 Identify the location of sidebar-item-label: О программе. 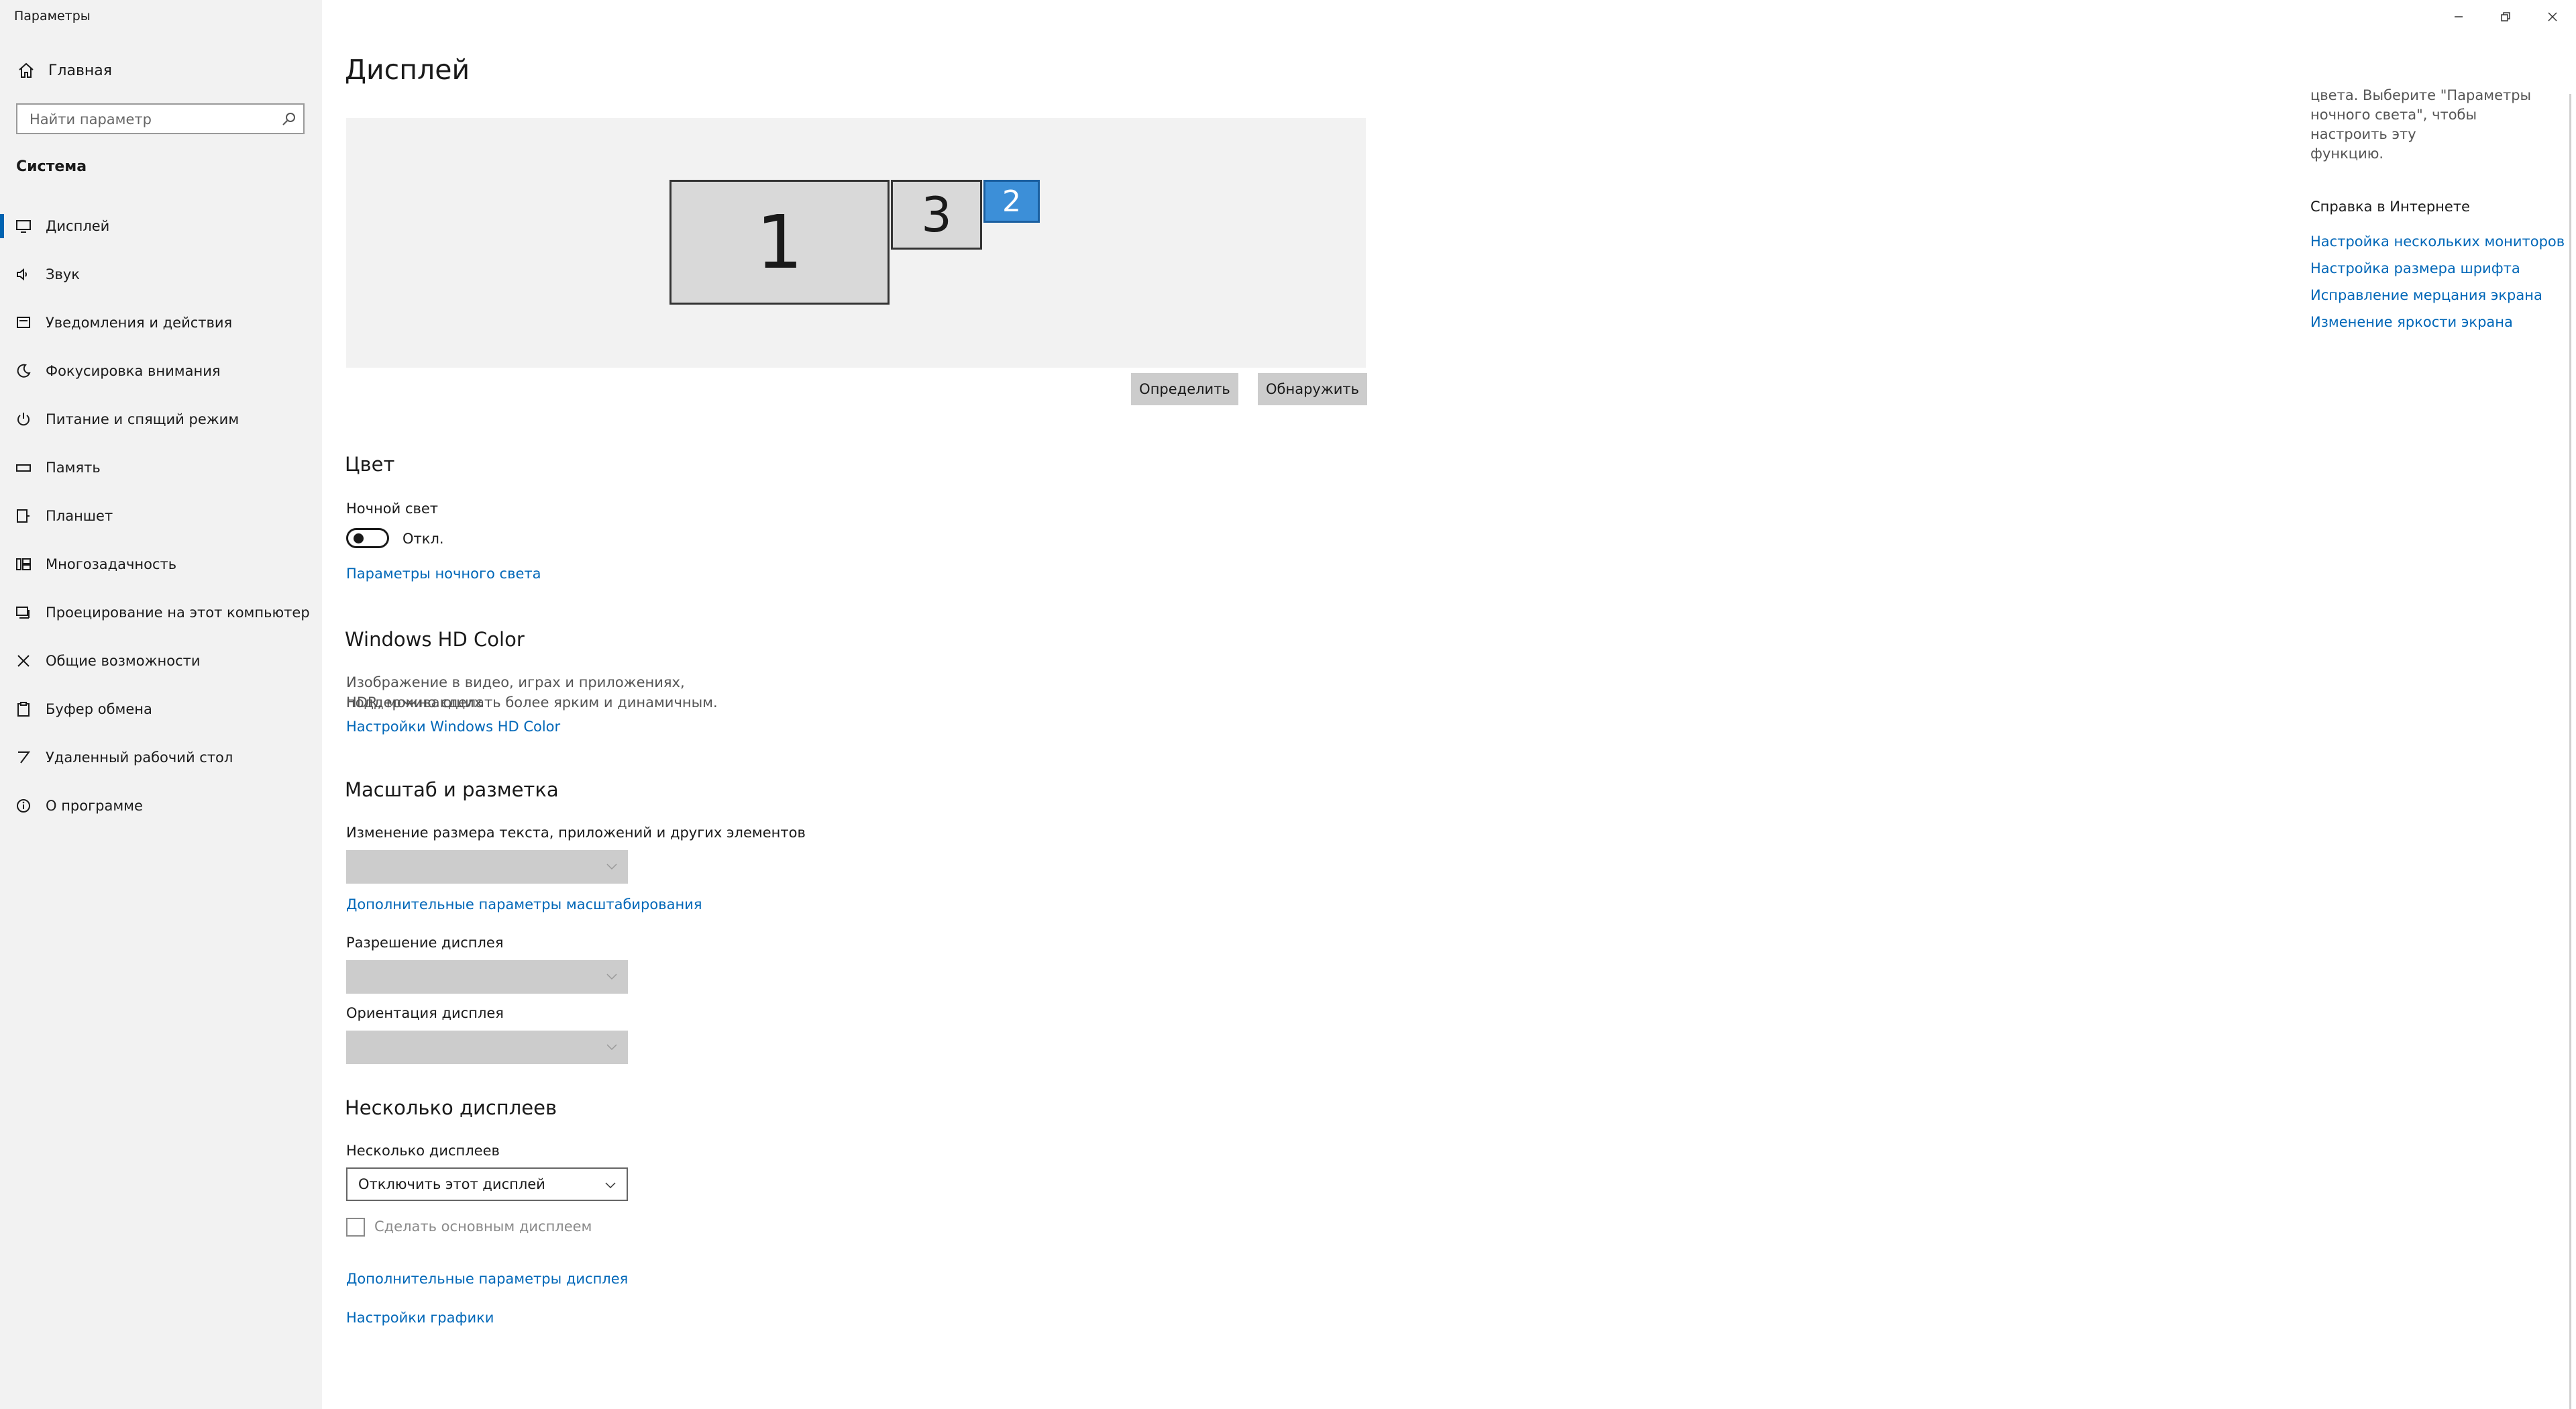
(94, 806).